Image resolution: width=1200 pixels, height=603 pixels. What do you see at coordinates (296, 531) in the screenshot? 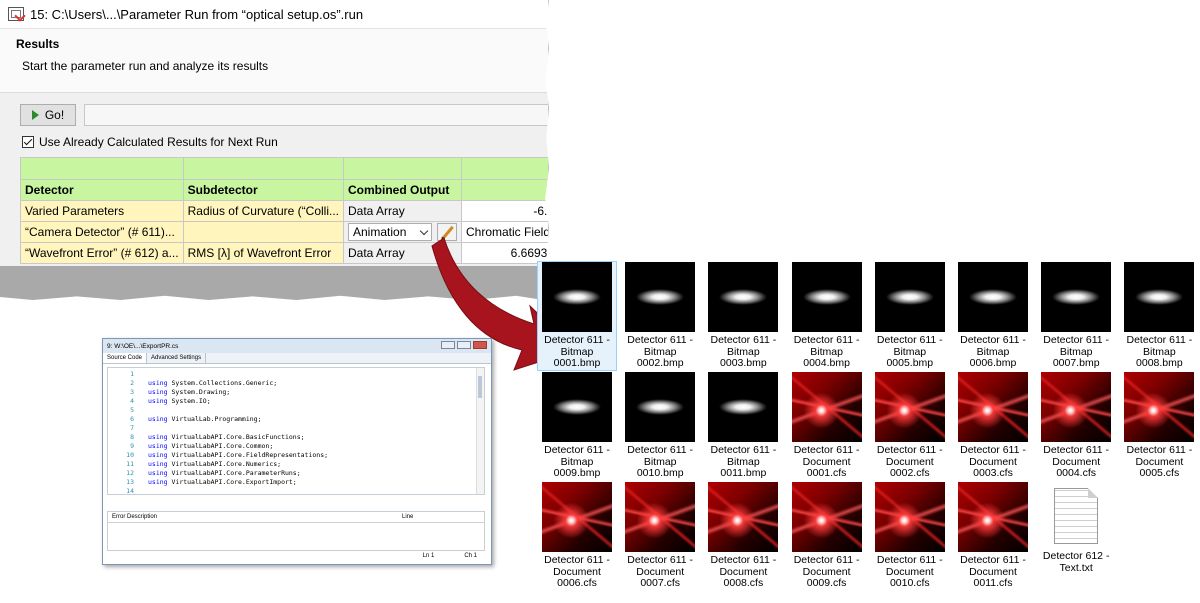
I see `error-list-panel: Error Description Line` at bounding box center [296, 531].